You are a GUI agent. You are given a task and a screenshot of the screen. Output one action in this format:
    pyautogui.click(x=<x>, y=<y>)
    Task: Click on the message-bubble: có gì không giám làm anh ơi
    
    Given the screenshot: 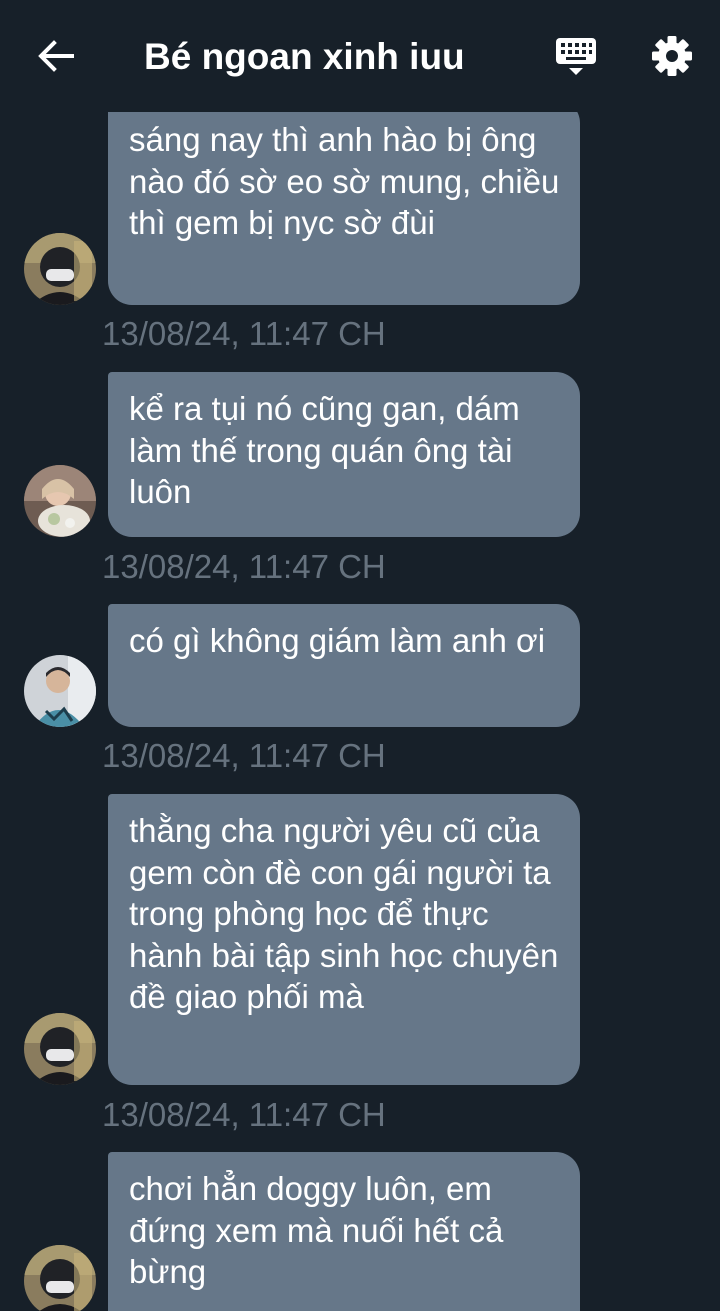 What is the action you would take?
    pyautogui.click(x=344, y=665)
    